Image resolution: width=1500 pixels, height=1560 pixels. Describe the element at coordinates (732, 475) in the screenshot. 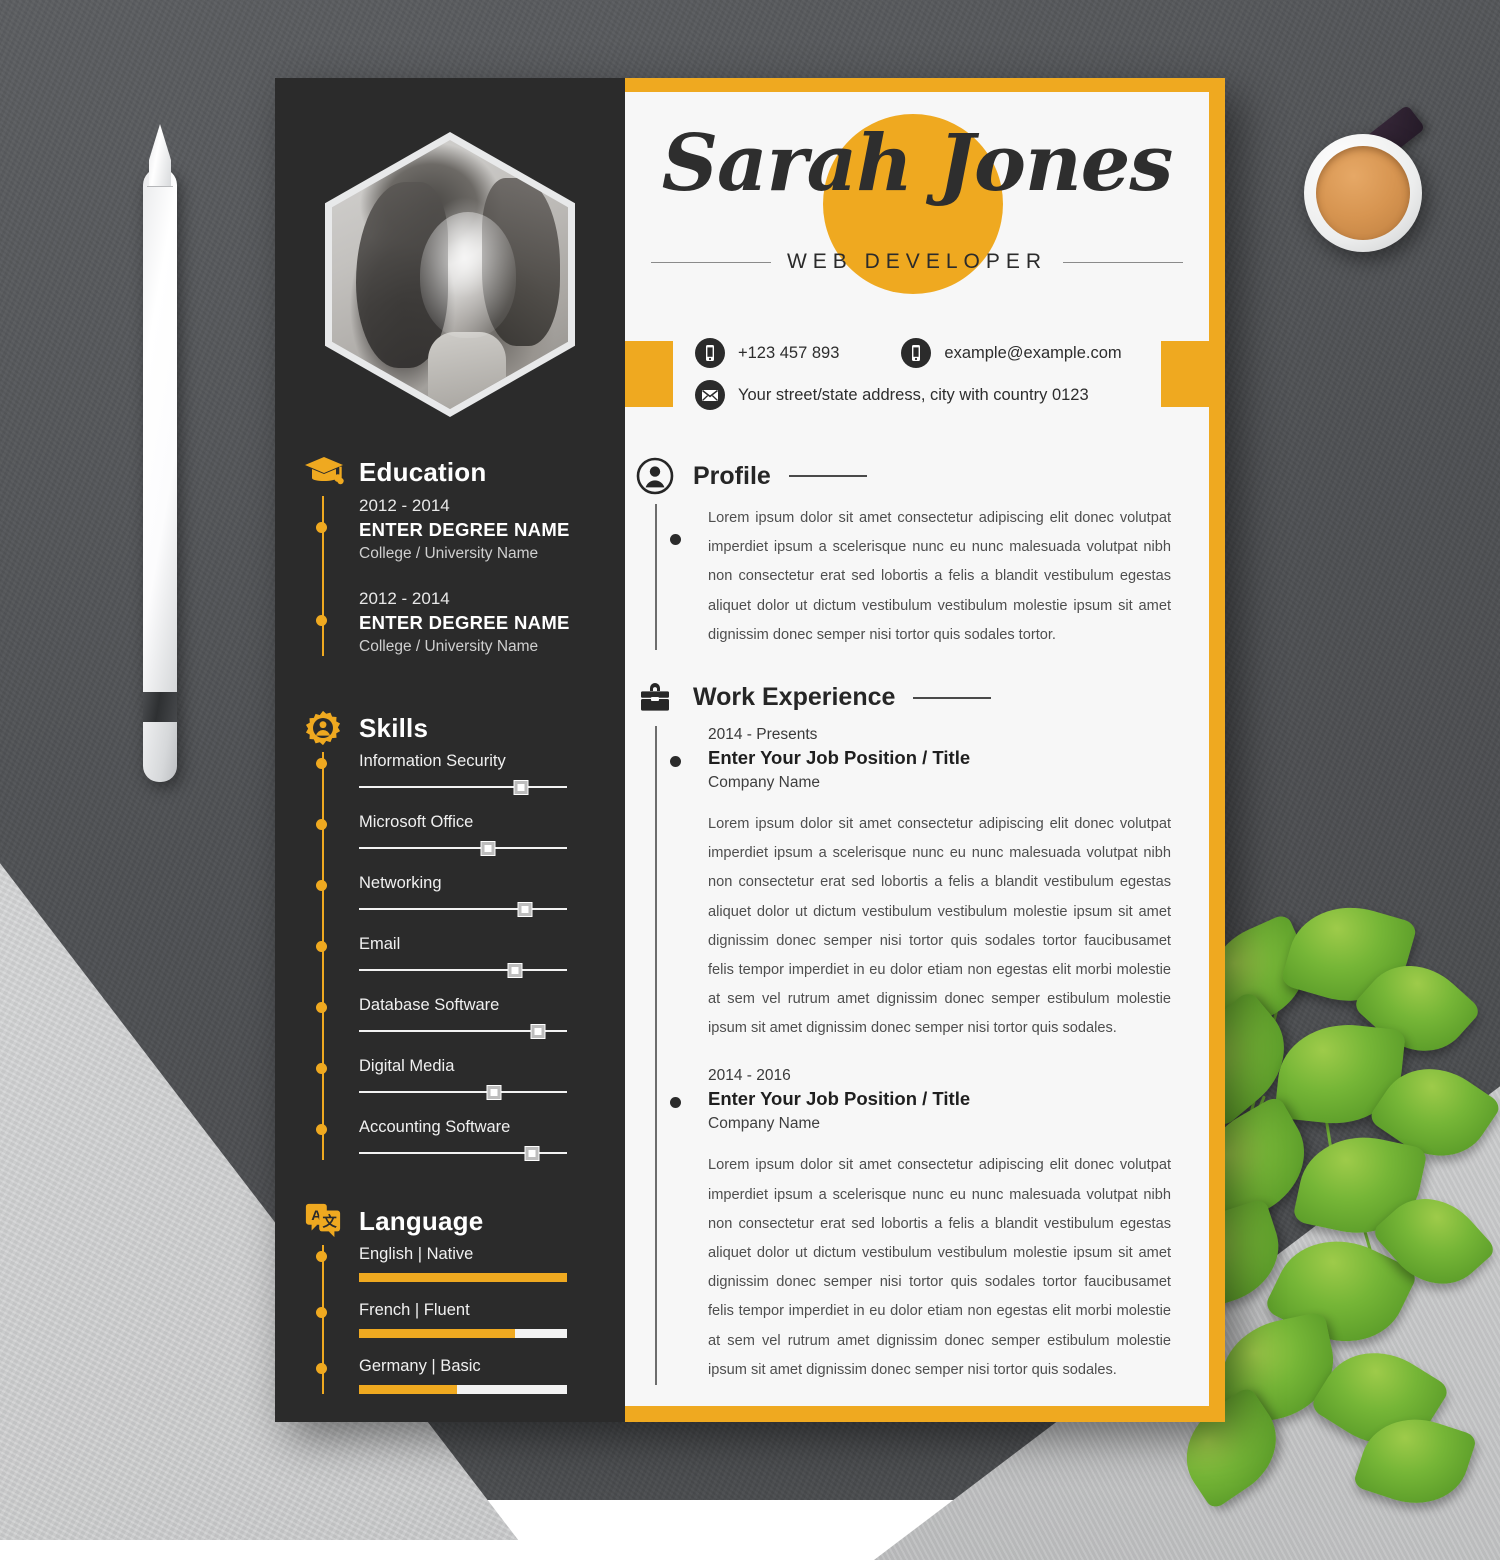

I see `profile-title: Profile` at that location.